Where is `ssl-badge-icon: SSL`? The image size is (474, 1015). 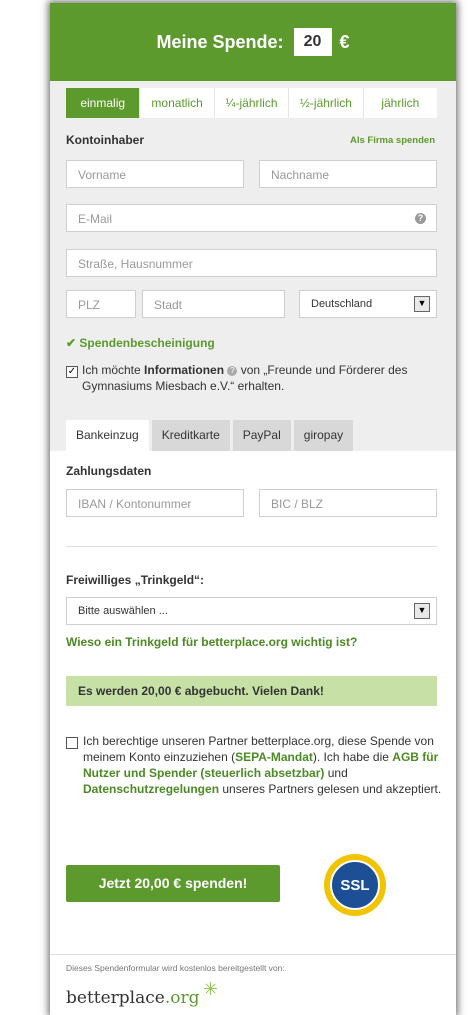
ssl-badge-icon: SSL is located at coordinates (355, 885).